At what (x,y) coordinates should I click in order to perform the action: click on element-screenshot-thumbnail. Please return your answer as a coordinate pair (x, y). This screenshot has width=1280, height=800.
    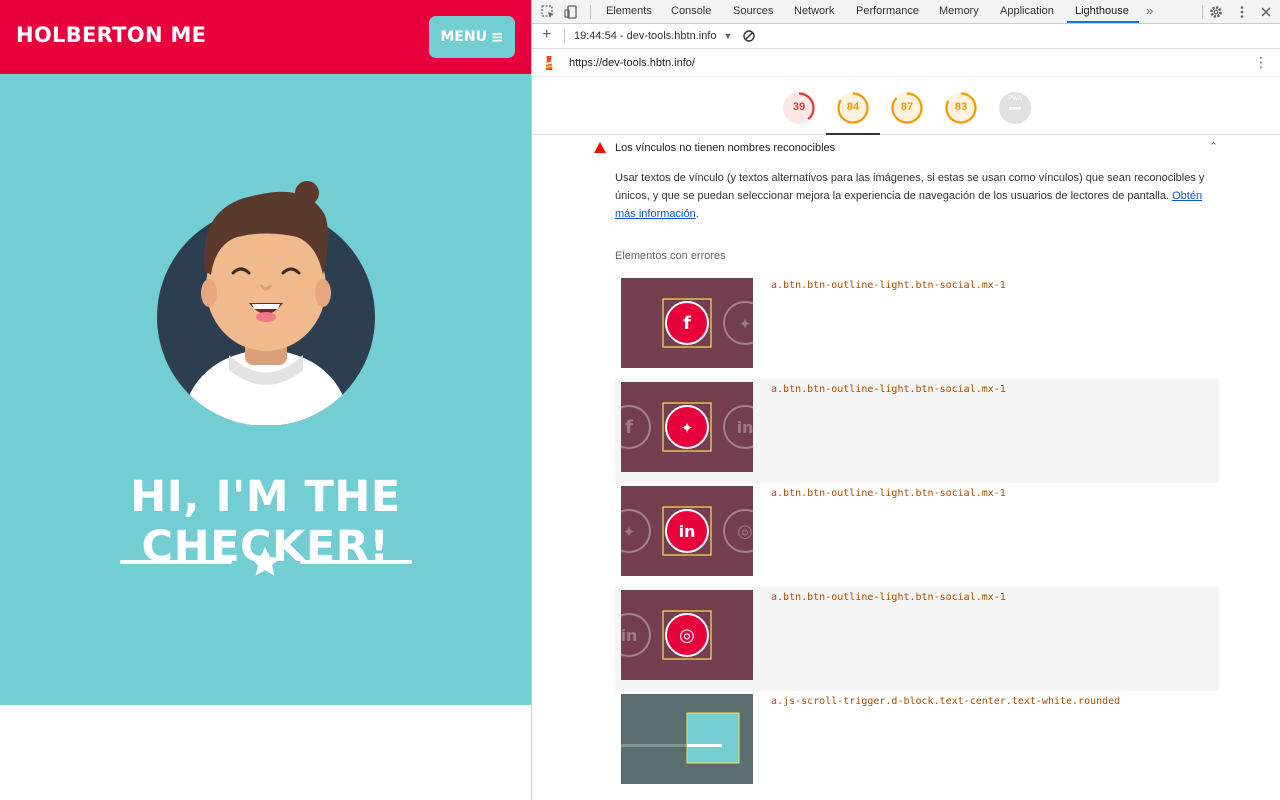
    Looking at the image, I should click on (687, 739).